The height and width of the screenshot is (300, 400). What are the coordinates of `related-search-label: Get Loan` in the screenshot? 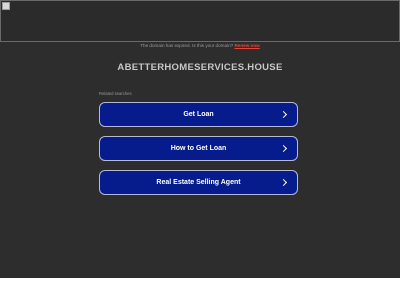 It's located at (198, 114).